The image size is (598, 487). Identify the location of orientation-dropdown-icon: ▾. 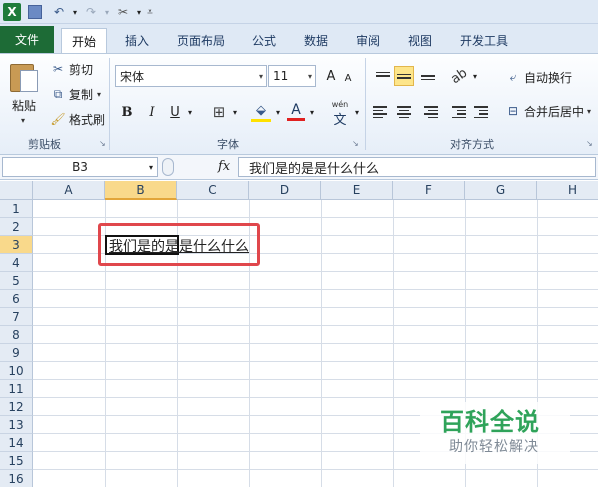
(475, 76).